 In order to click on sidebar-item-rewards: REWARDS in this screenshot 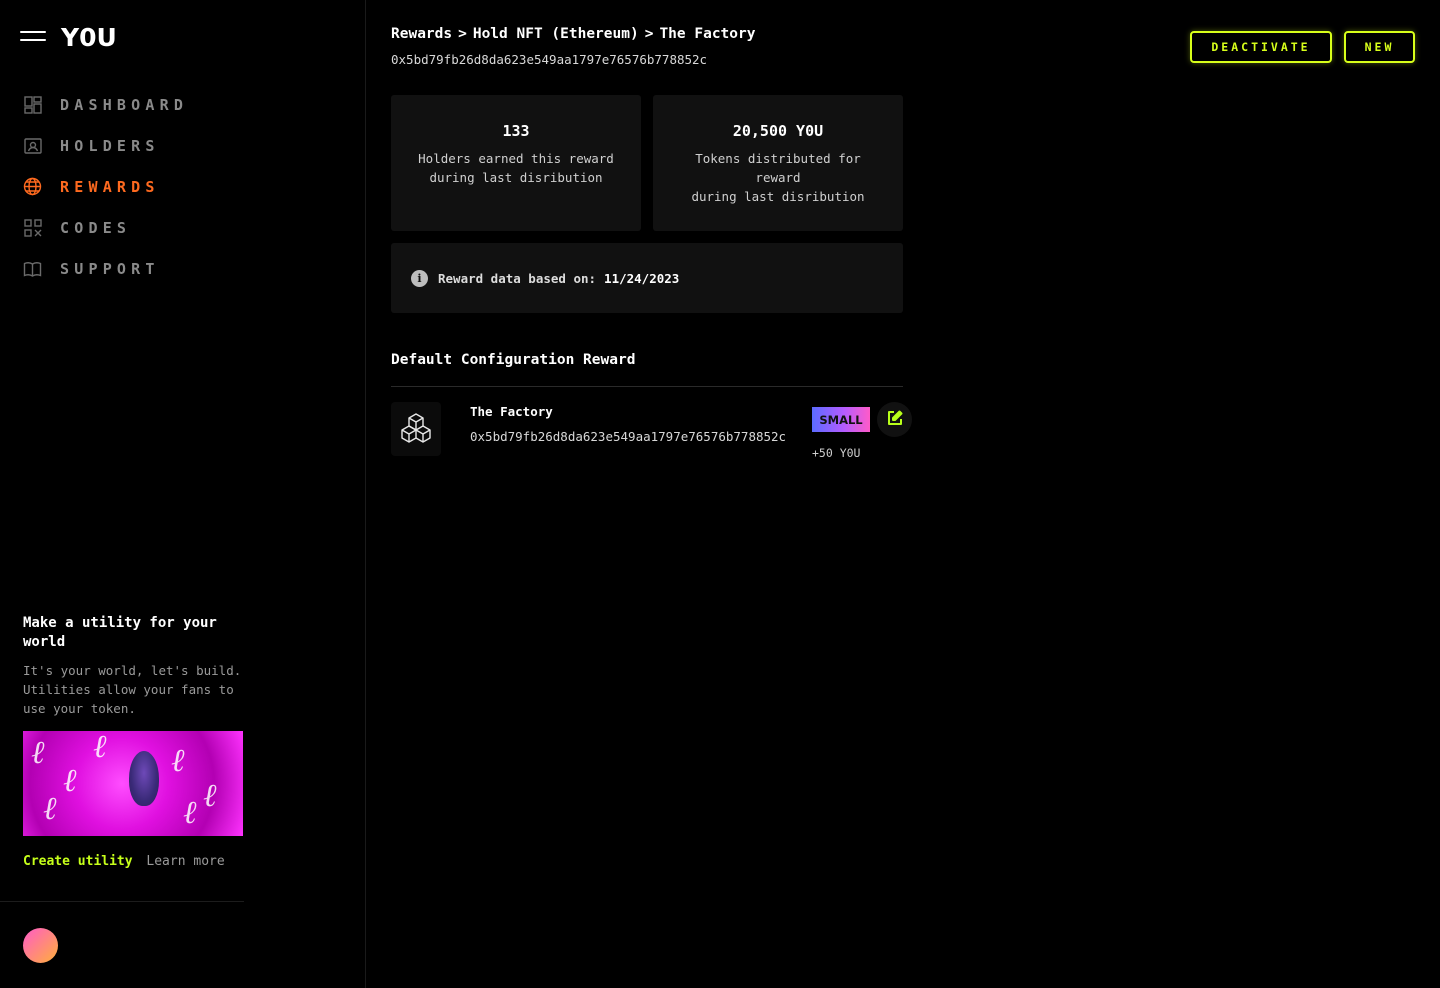, I will do `click(105, 186)`.